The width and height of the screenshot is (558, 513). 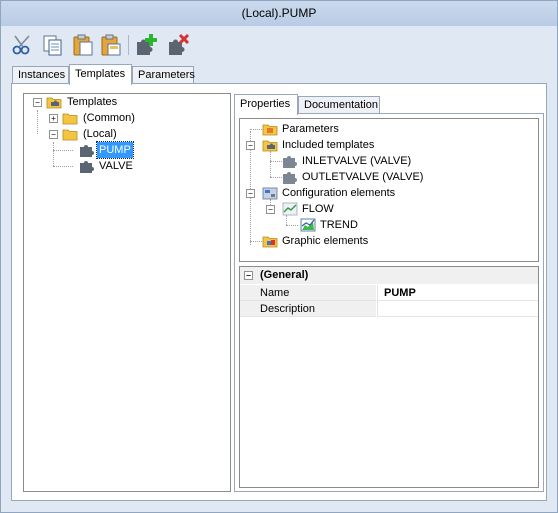 I want to click on tree-node-label: (Local), so click(x=100, y=134).